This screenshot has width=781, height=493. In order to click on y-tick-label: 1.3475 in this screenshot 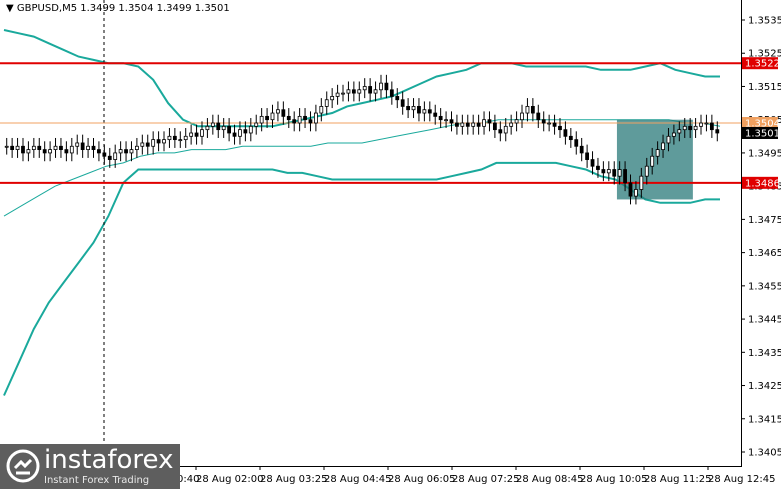, I will do `click(764, 220)`.